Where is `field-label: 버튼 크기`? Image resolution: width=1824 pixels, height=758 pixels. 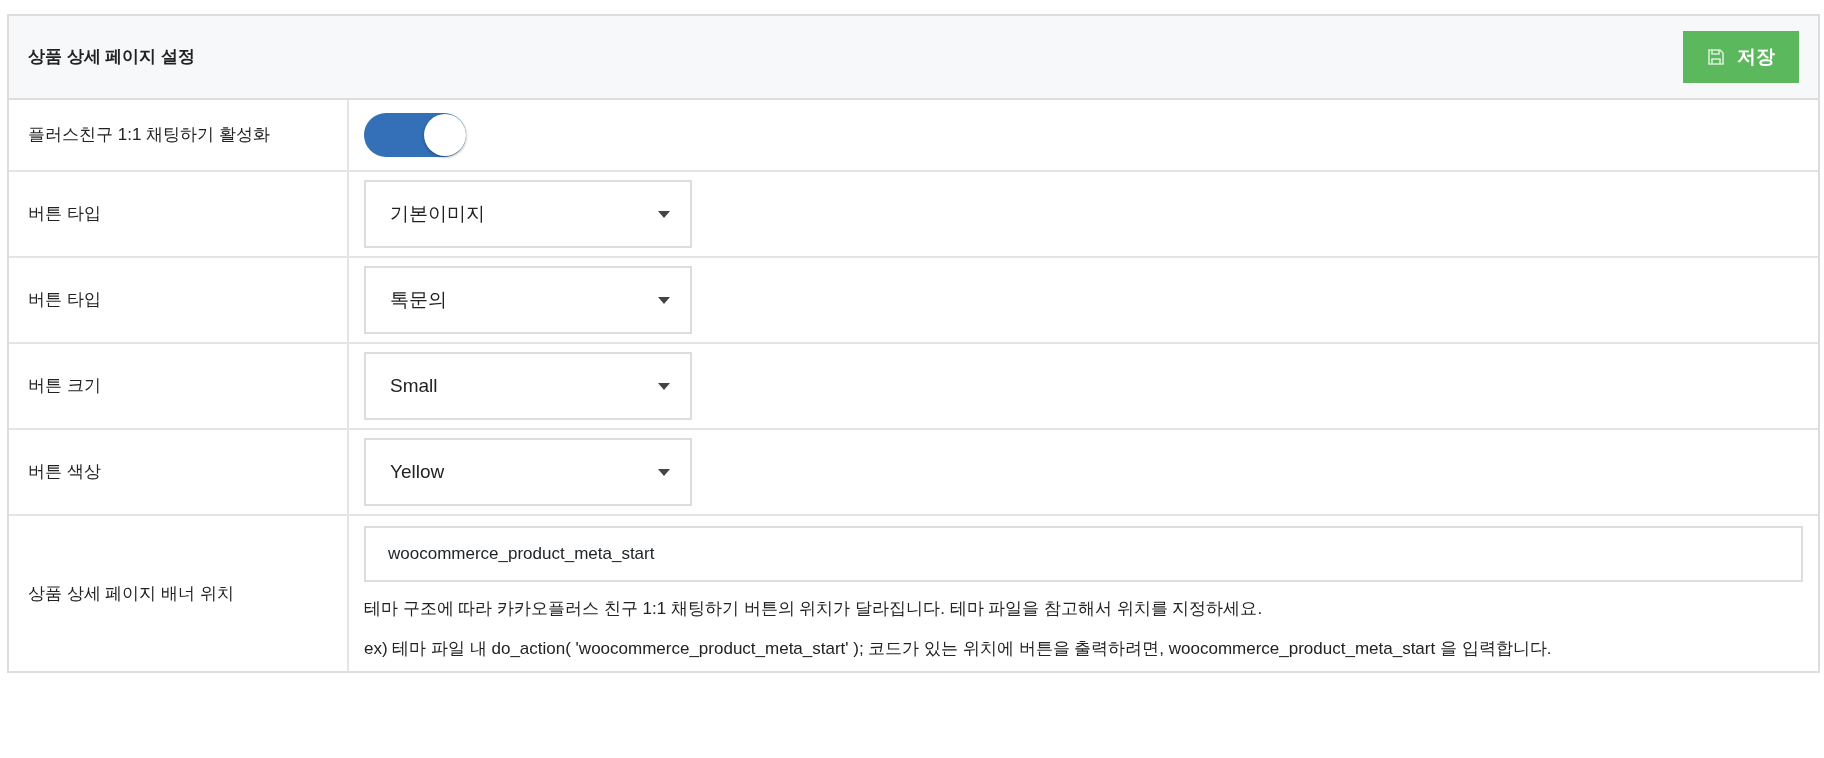
field-label: 버튼 크기 is located at coordinates (64, 386).